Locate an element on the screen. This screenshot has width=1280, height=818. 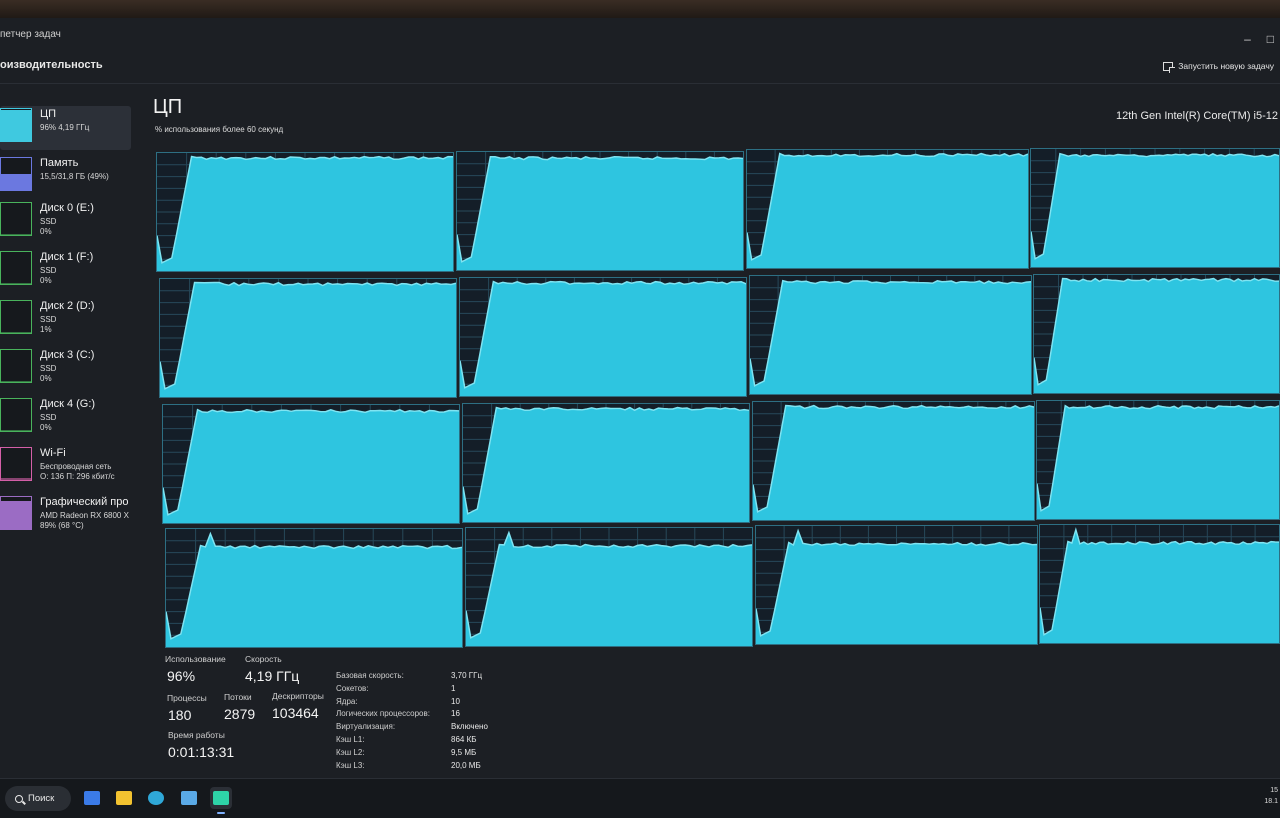
spec-row: Сокетов: 1 is located at coordinates (436, 690).